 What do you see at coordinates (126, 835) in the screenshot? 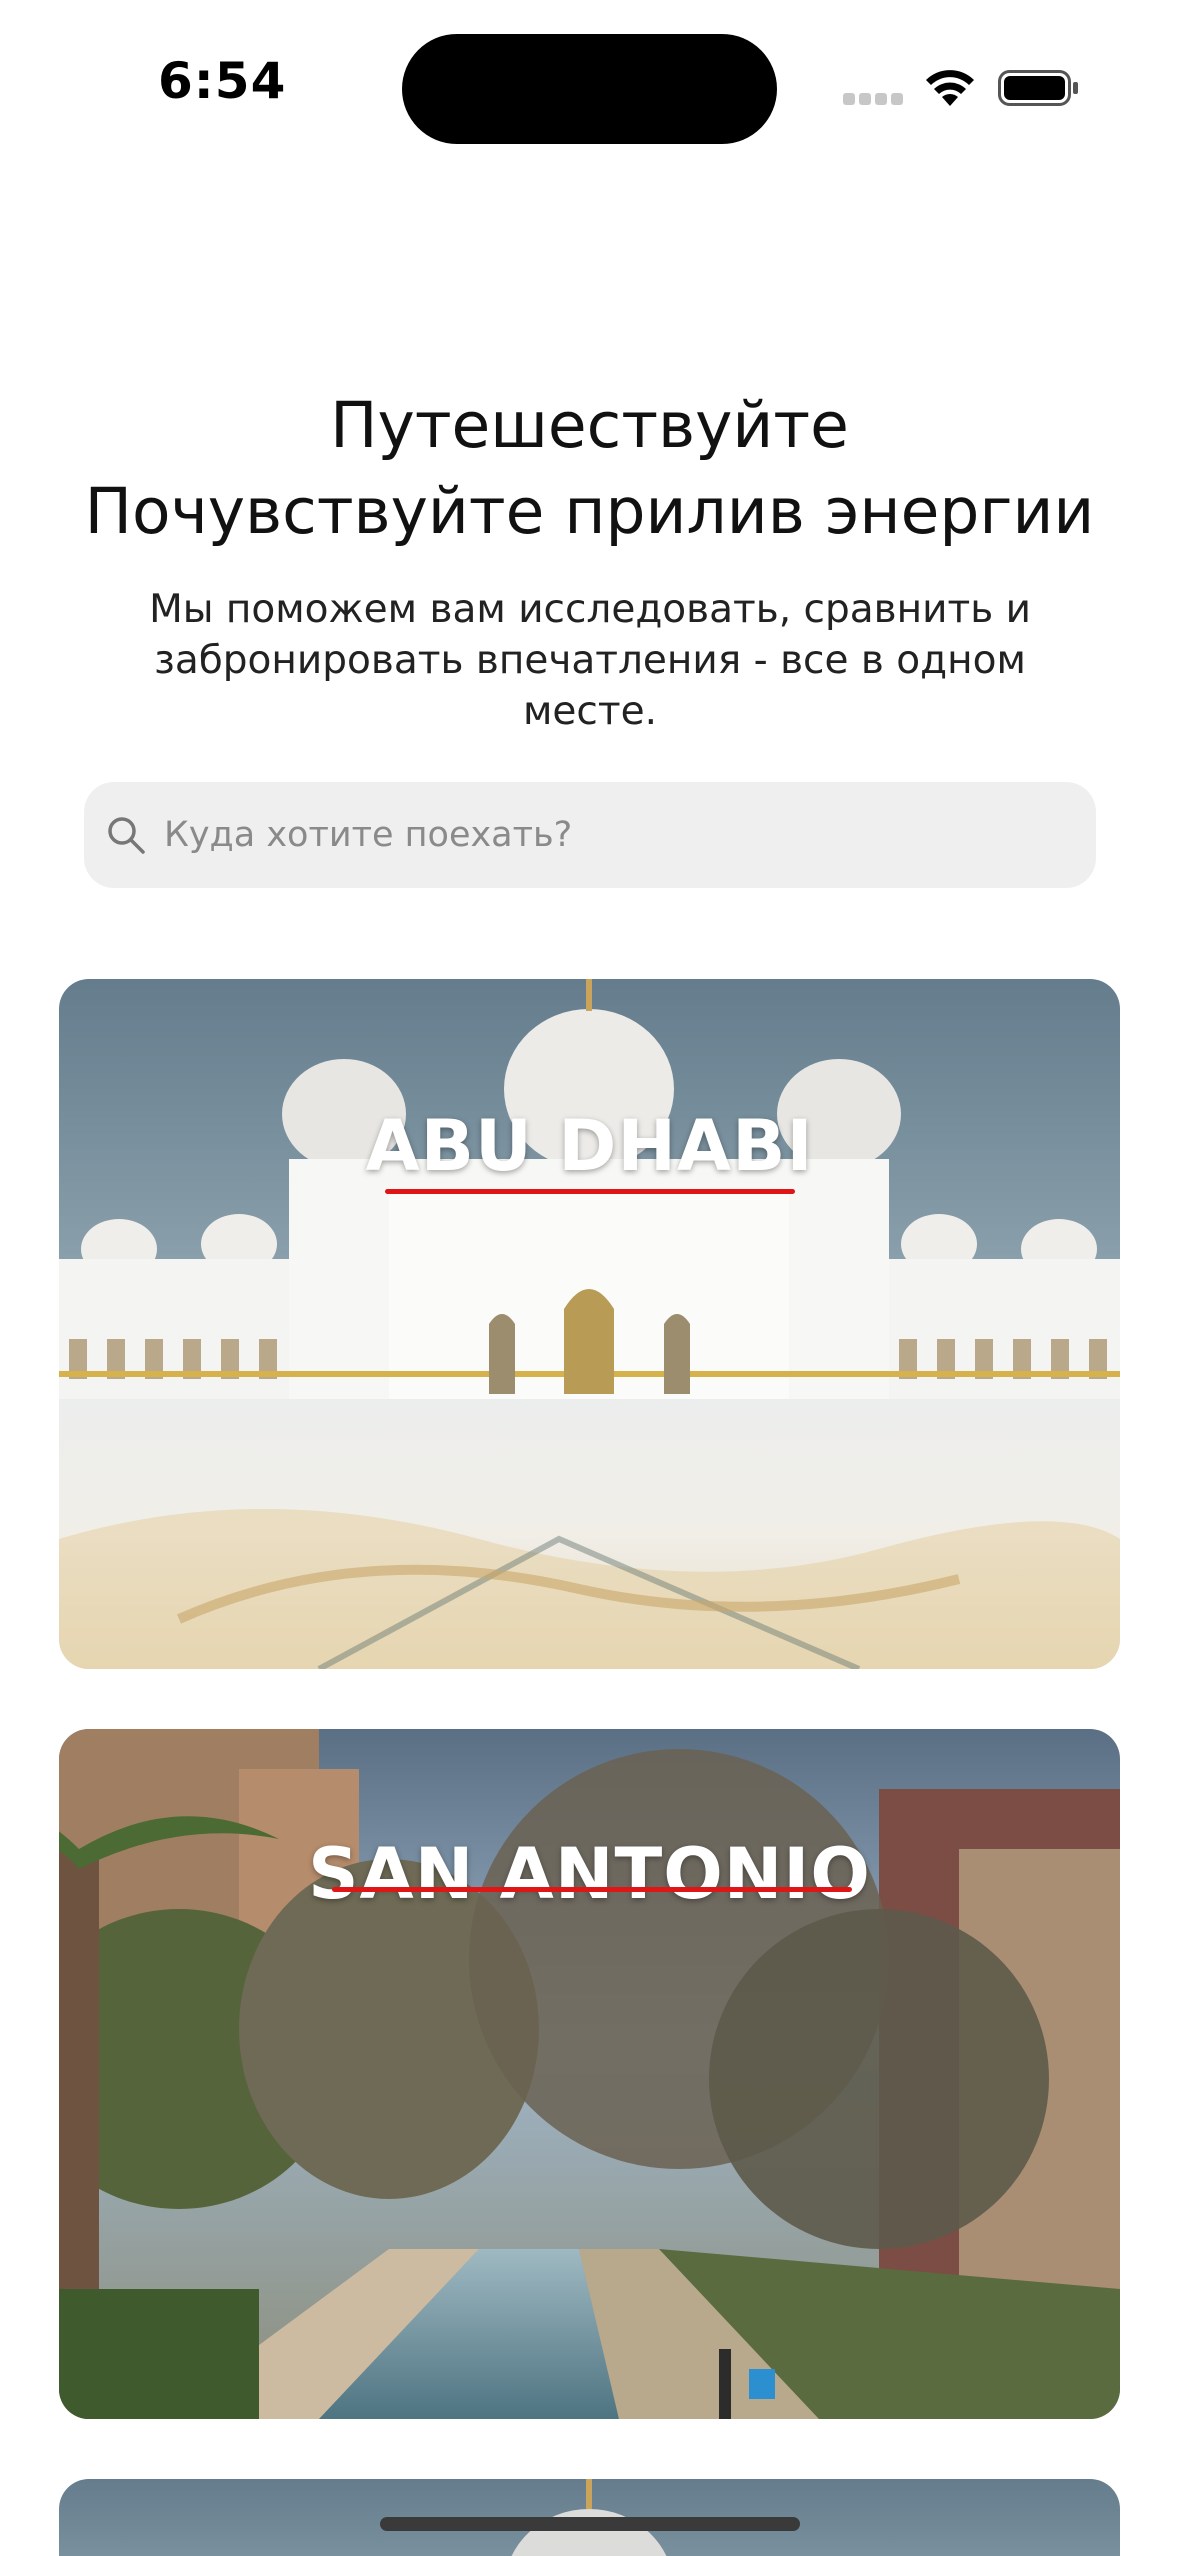
I see `search-icon` at bounding box center [126, 835].